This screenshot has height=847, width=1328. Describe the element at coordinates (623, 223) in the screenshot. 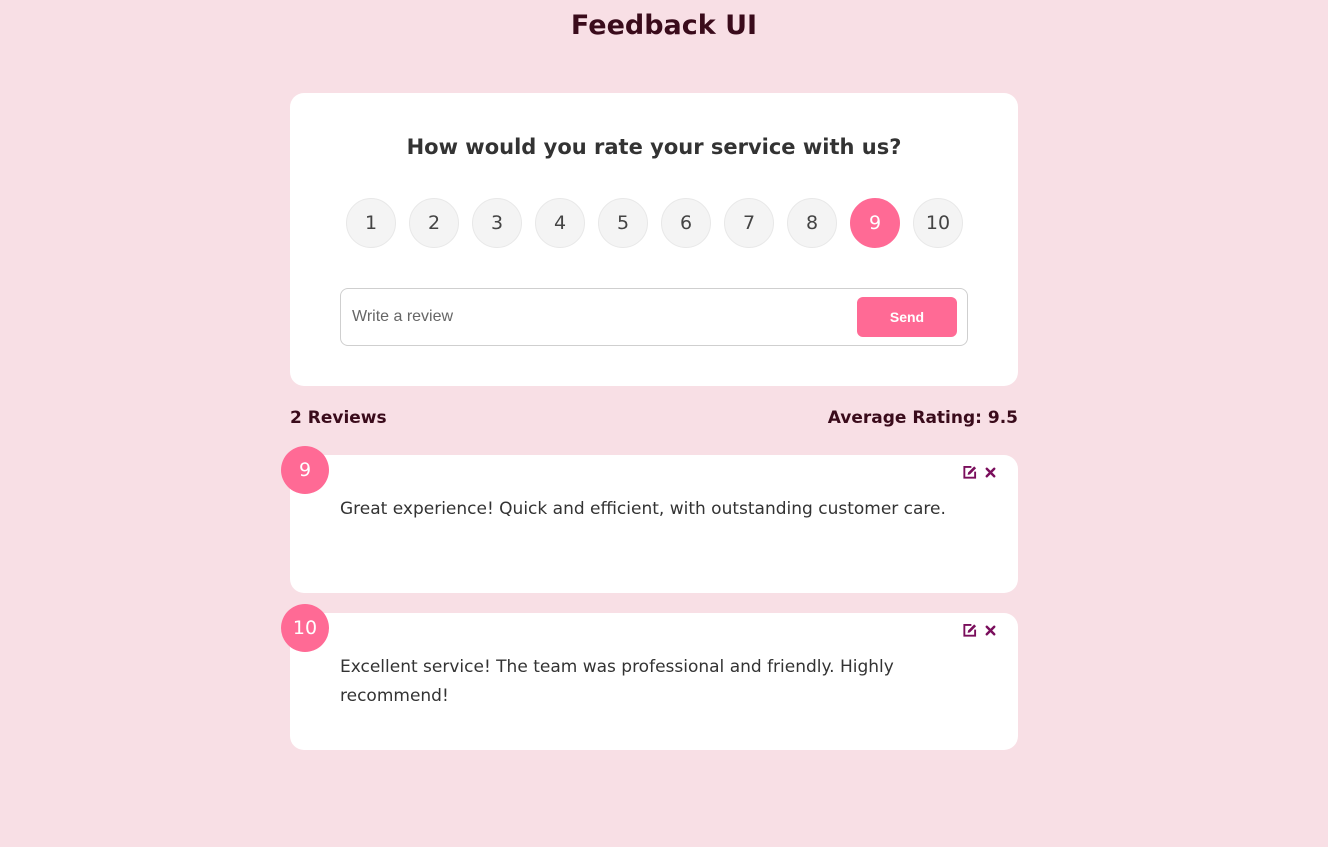

I see `rating-option-5: 5` at that location.